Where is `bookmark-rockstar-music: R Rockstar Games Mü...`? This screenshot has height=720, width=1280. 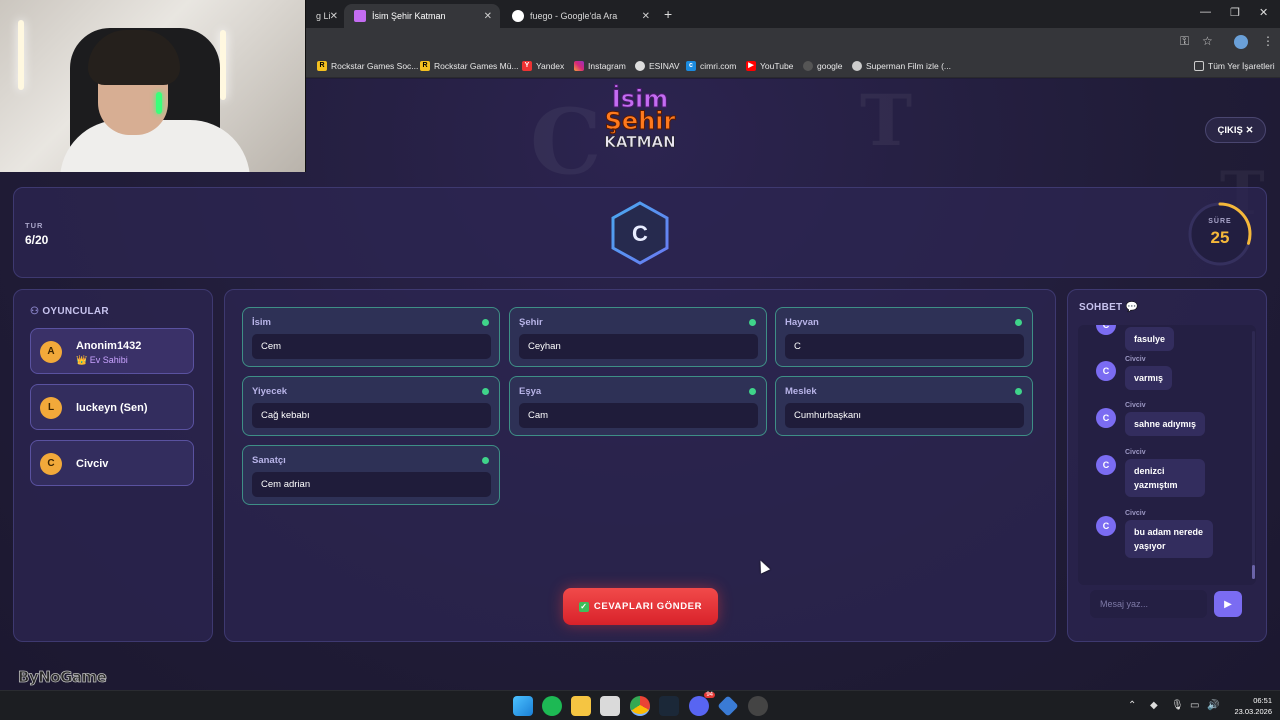
bookmark-rockstar-music: R Rockstar Games Mü... is located at coordinates (469, 66).